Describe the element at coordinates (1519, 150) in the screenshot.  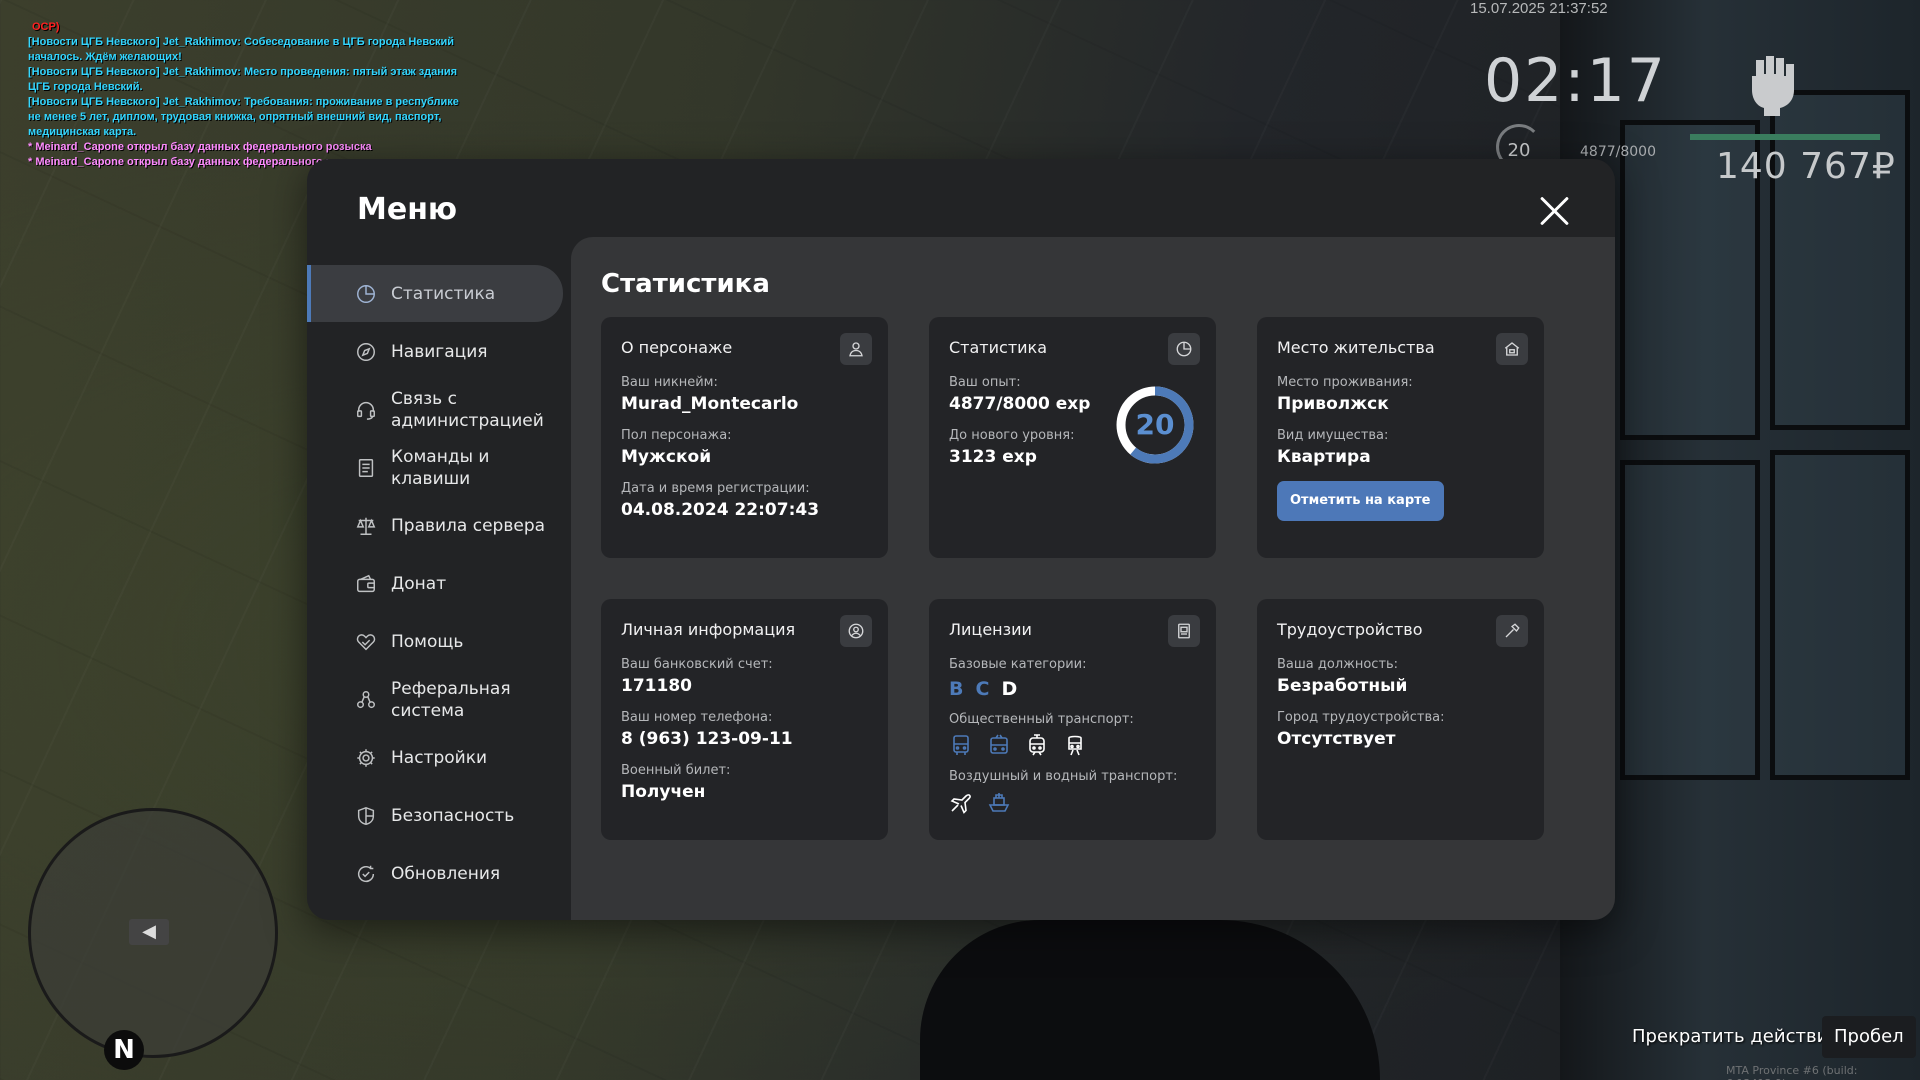
I see `hud-level: 20` at that location.